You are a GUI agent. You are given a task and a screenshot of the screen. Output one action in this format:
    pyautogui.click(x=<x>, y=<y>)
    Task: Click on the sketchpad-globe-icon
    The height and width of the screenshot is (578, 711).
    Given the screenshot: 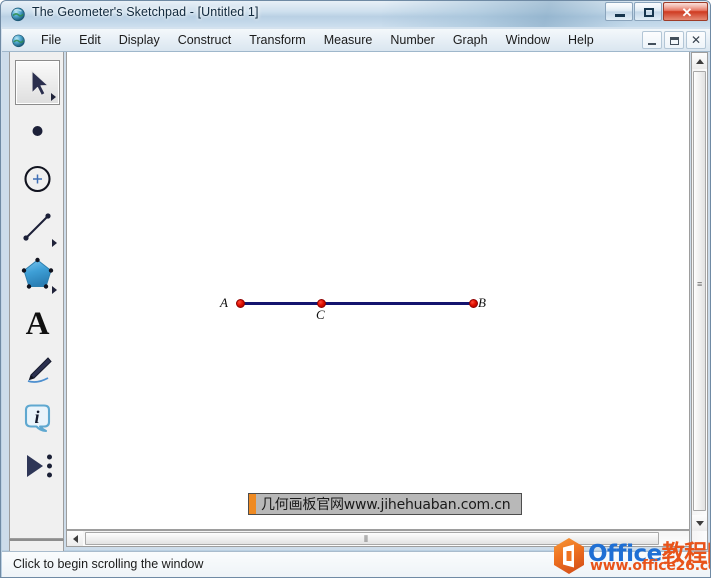 What is the action you would take?
    pyautogui.click(x=18, y=14)
    